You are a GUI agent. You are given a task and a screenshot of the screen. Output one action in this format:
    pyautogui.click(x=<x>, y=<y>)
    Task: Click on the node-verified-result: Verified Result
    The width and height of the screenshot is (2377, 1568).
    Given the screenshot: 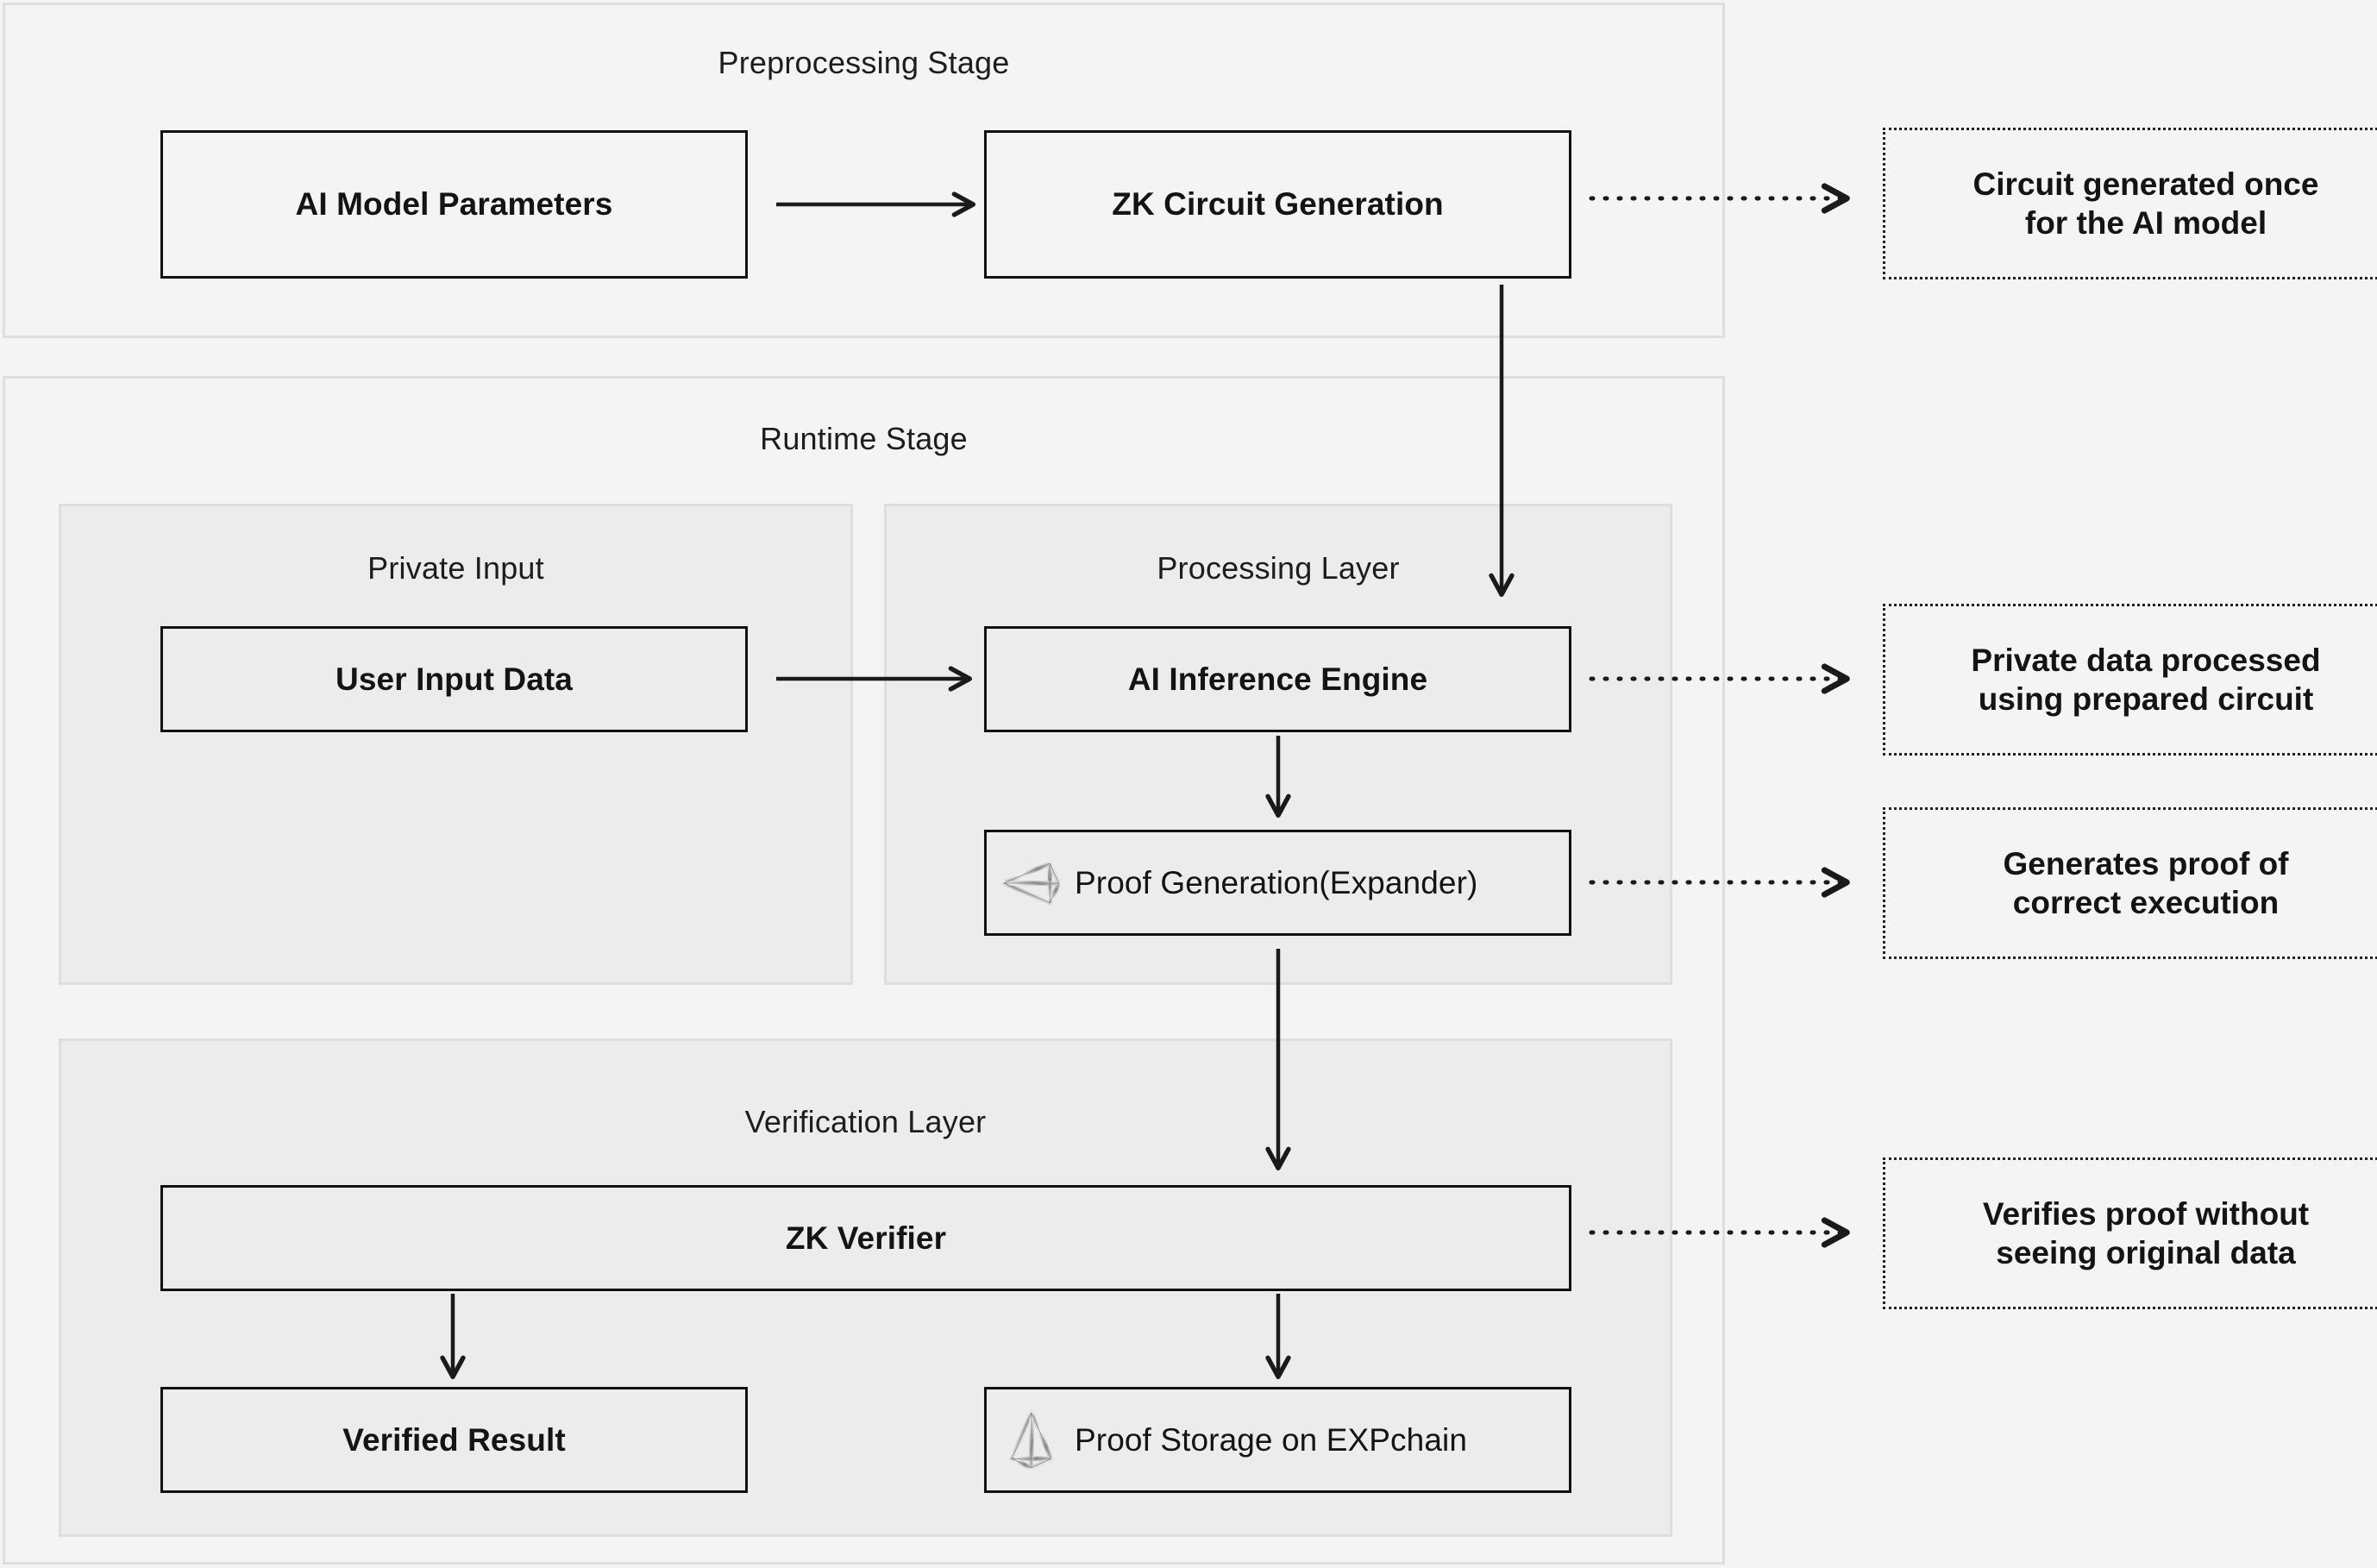 What is the action you would take?
    pyautogui.click(x=454, y=1440)
    